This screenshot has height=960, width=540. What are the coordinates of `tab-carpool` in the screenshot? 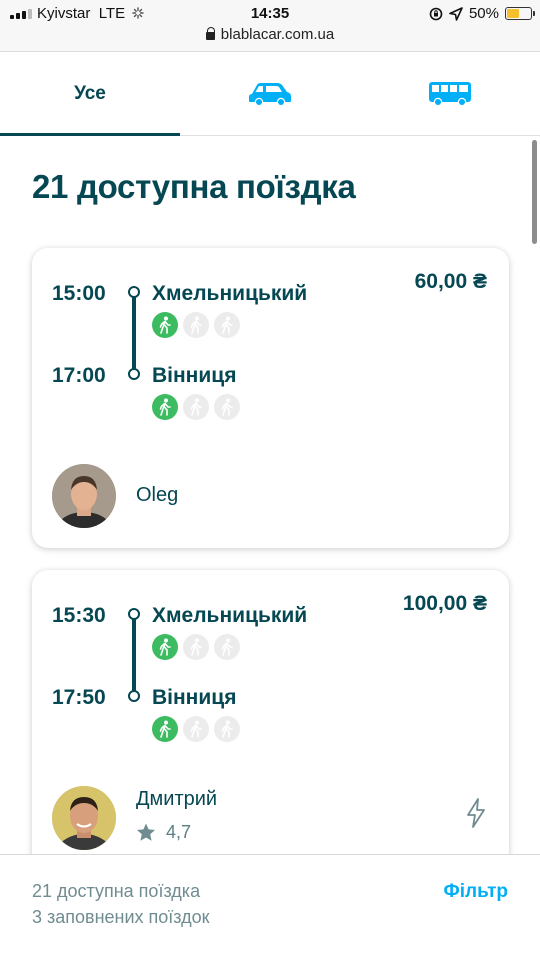 It's located at (270, 93).